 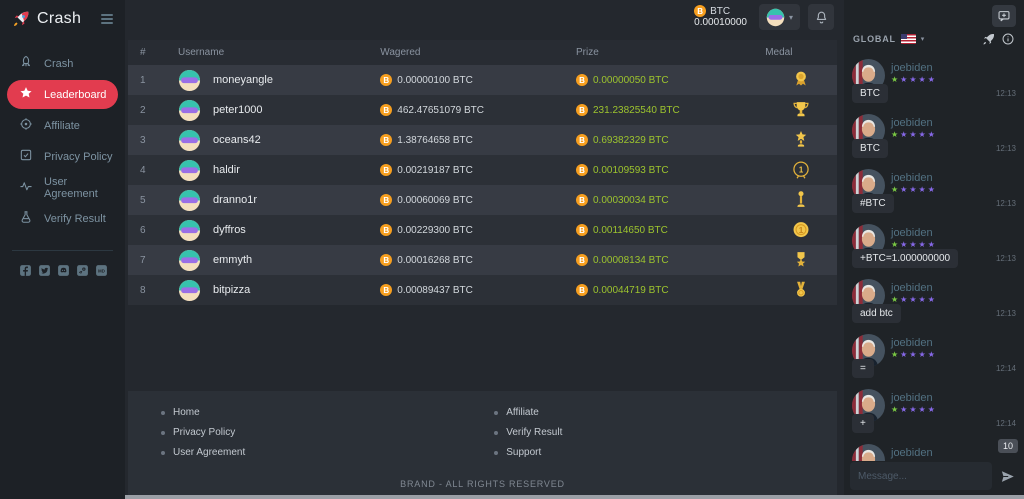 I want to click on table-row: 5 dranno1r B 0.00060069 BTC B 0.00030034 BTC, so click(x=482, y=200).